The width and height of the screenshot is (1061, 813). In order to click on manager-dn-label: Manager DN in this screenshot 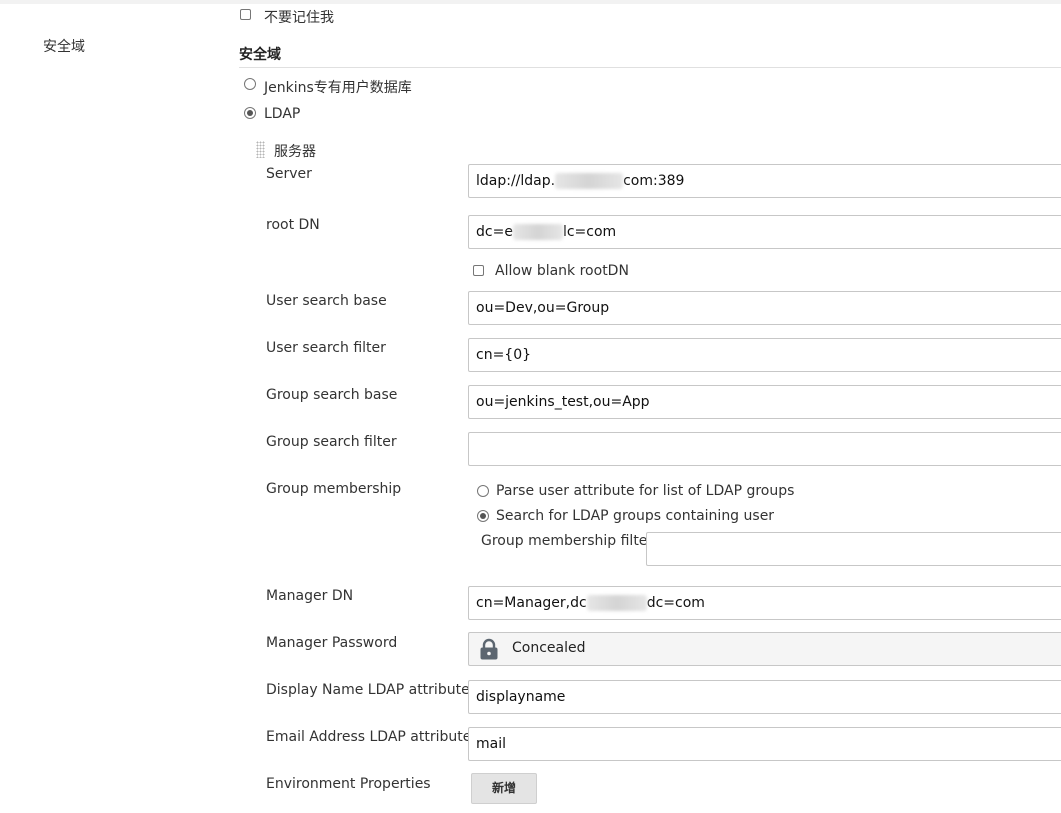, I will do `click(310, 596)`.